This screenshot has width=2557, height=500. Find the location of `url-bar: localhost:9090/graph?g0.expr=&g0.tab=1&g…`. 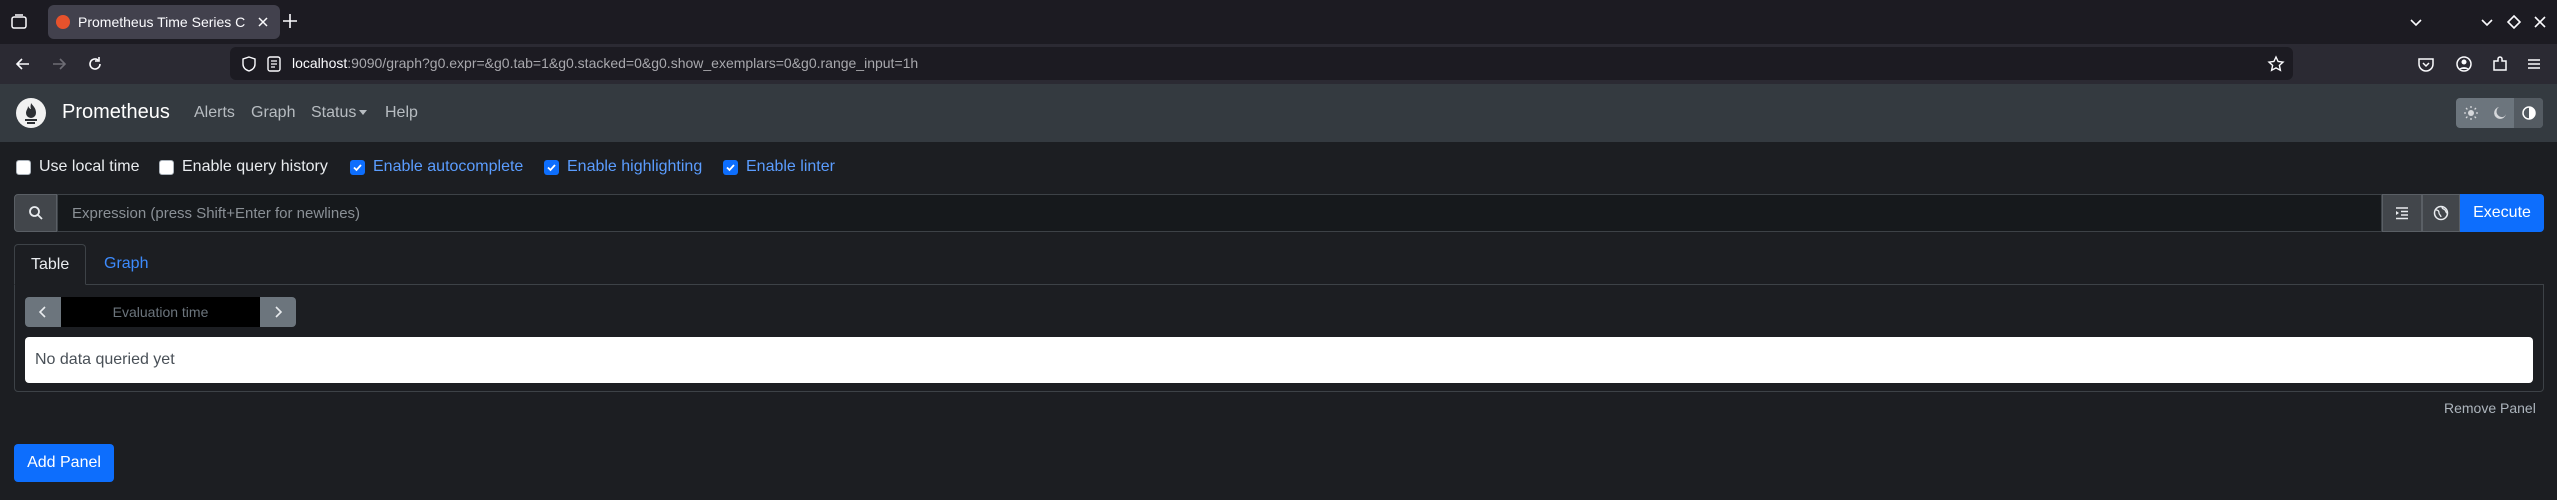

url-bar: localhost:9090/graph?g0.expr=&g0.tab=1&g… is located at coordinates (1261, 63).